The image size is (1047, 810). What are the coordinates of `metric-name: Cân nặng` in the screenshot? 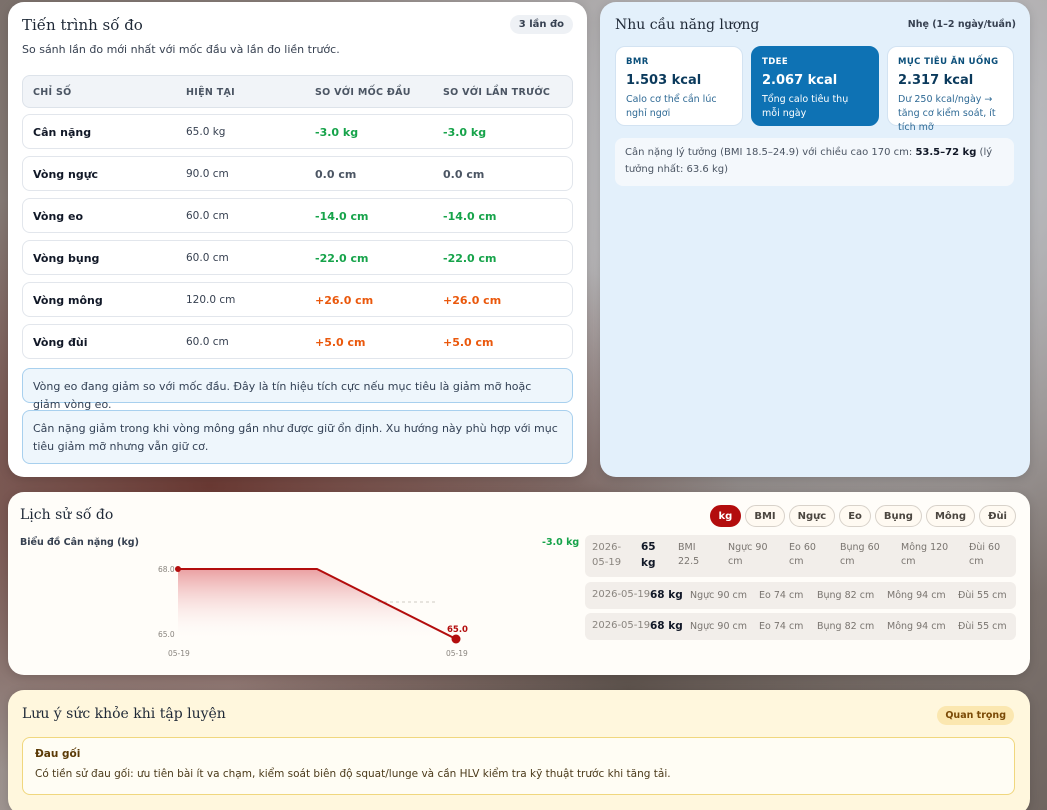 It's located at (62, 132).